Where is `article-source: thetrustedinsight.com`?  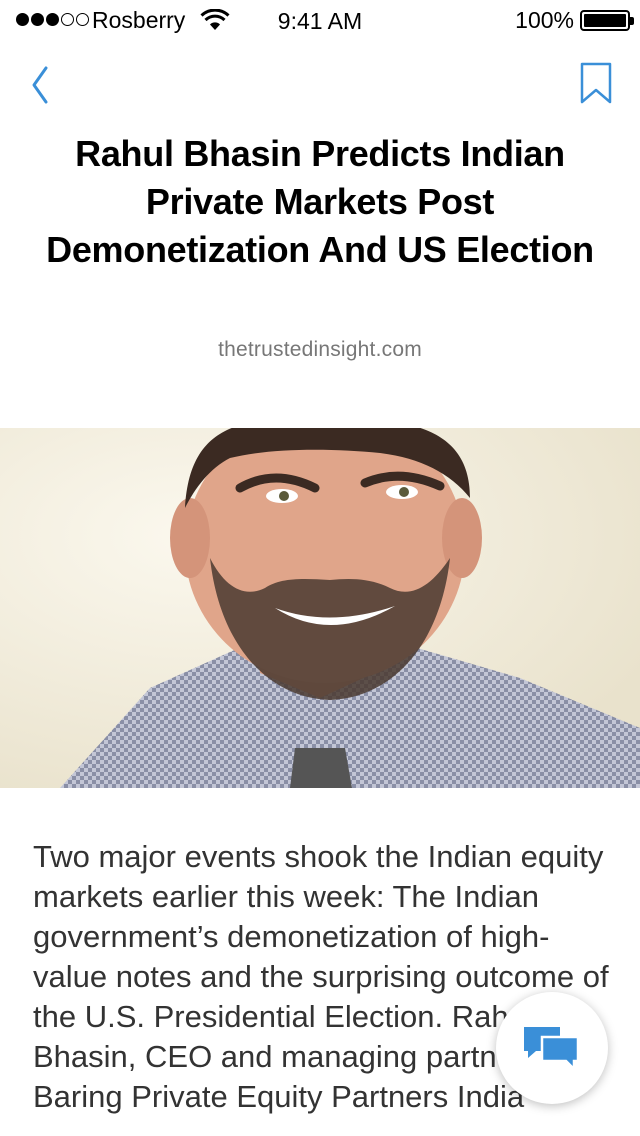 article-source: thetrustedinsight.com is located at coordinates (320, 350).